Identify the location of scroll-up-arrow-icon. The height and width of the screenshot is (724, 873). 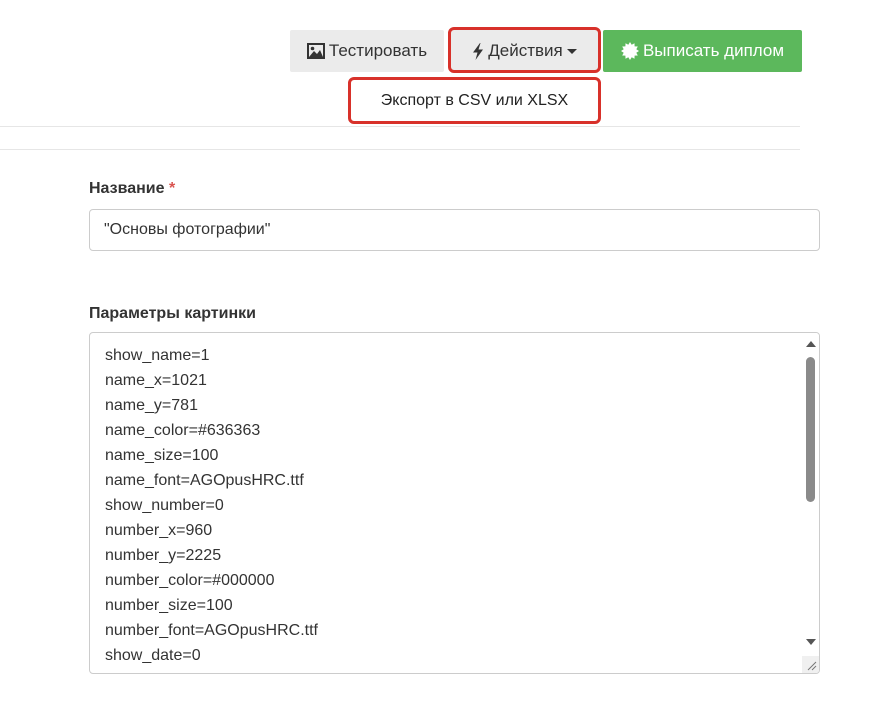
(811, 344).